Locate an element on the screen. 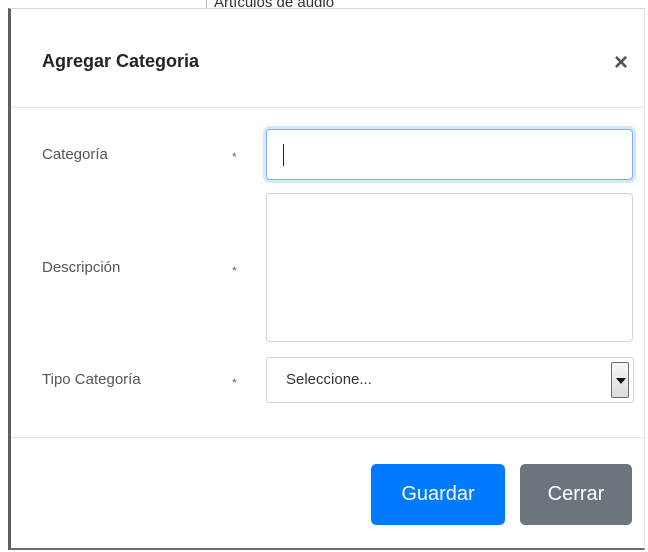 The width and height of the screenshot is (648, 552). categoria-input is located at coordinates (449, 154).